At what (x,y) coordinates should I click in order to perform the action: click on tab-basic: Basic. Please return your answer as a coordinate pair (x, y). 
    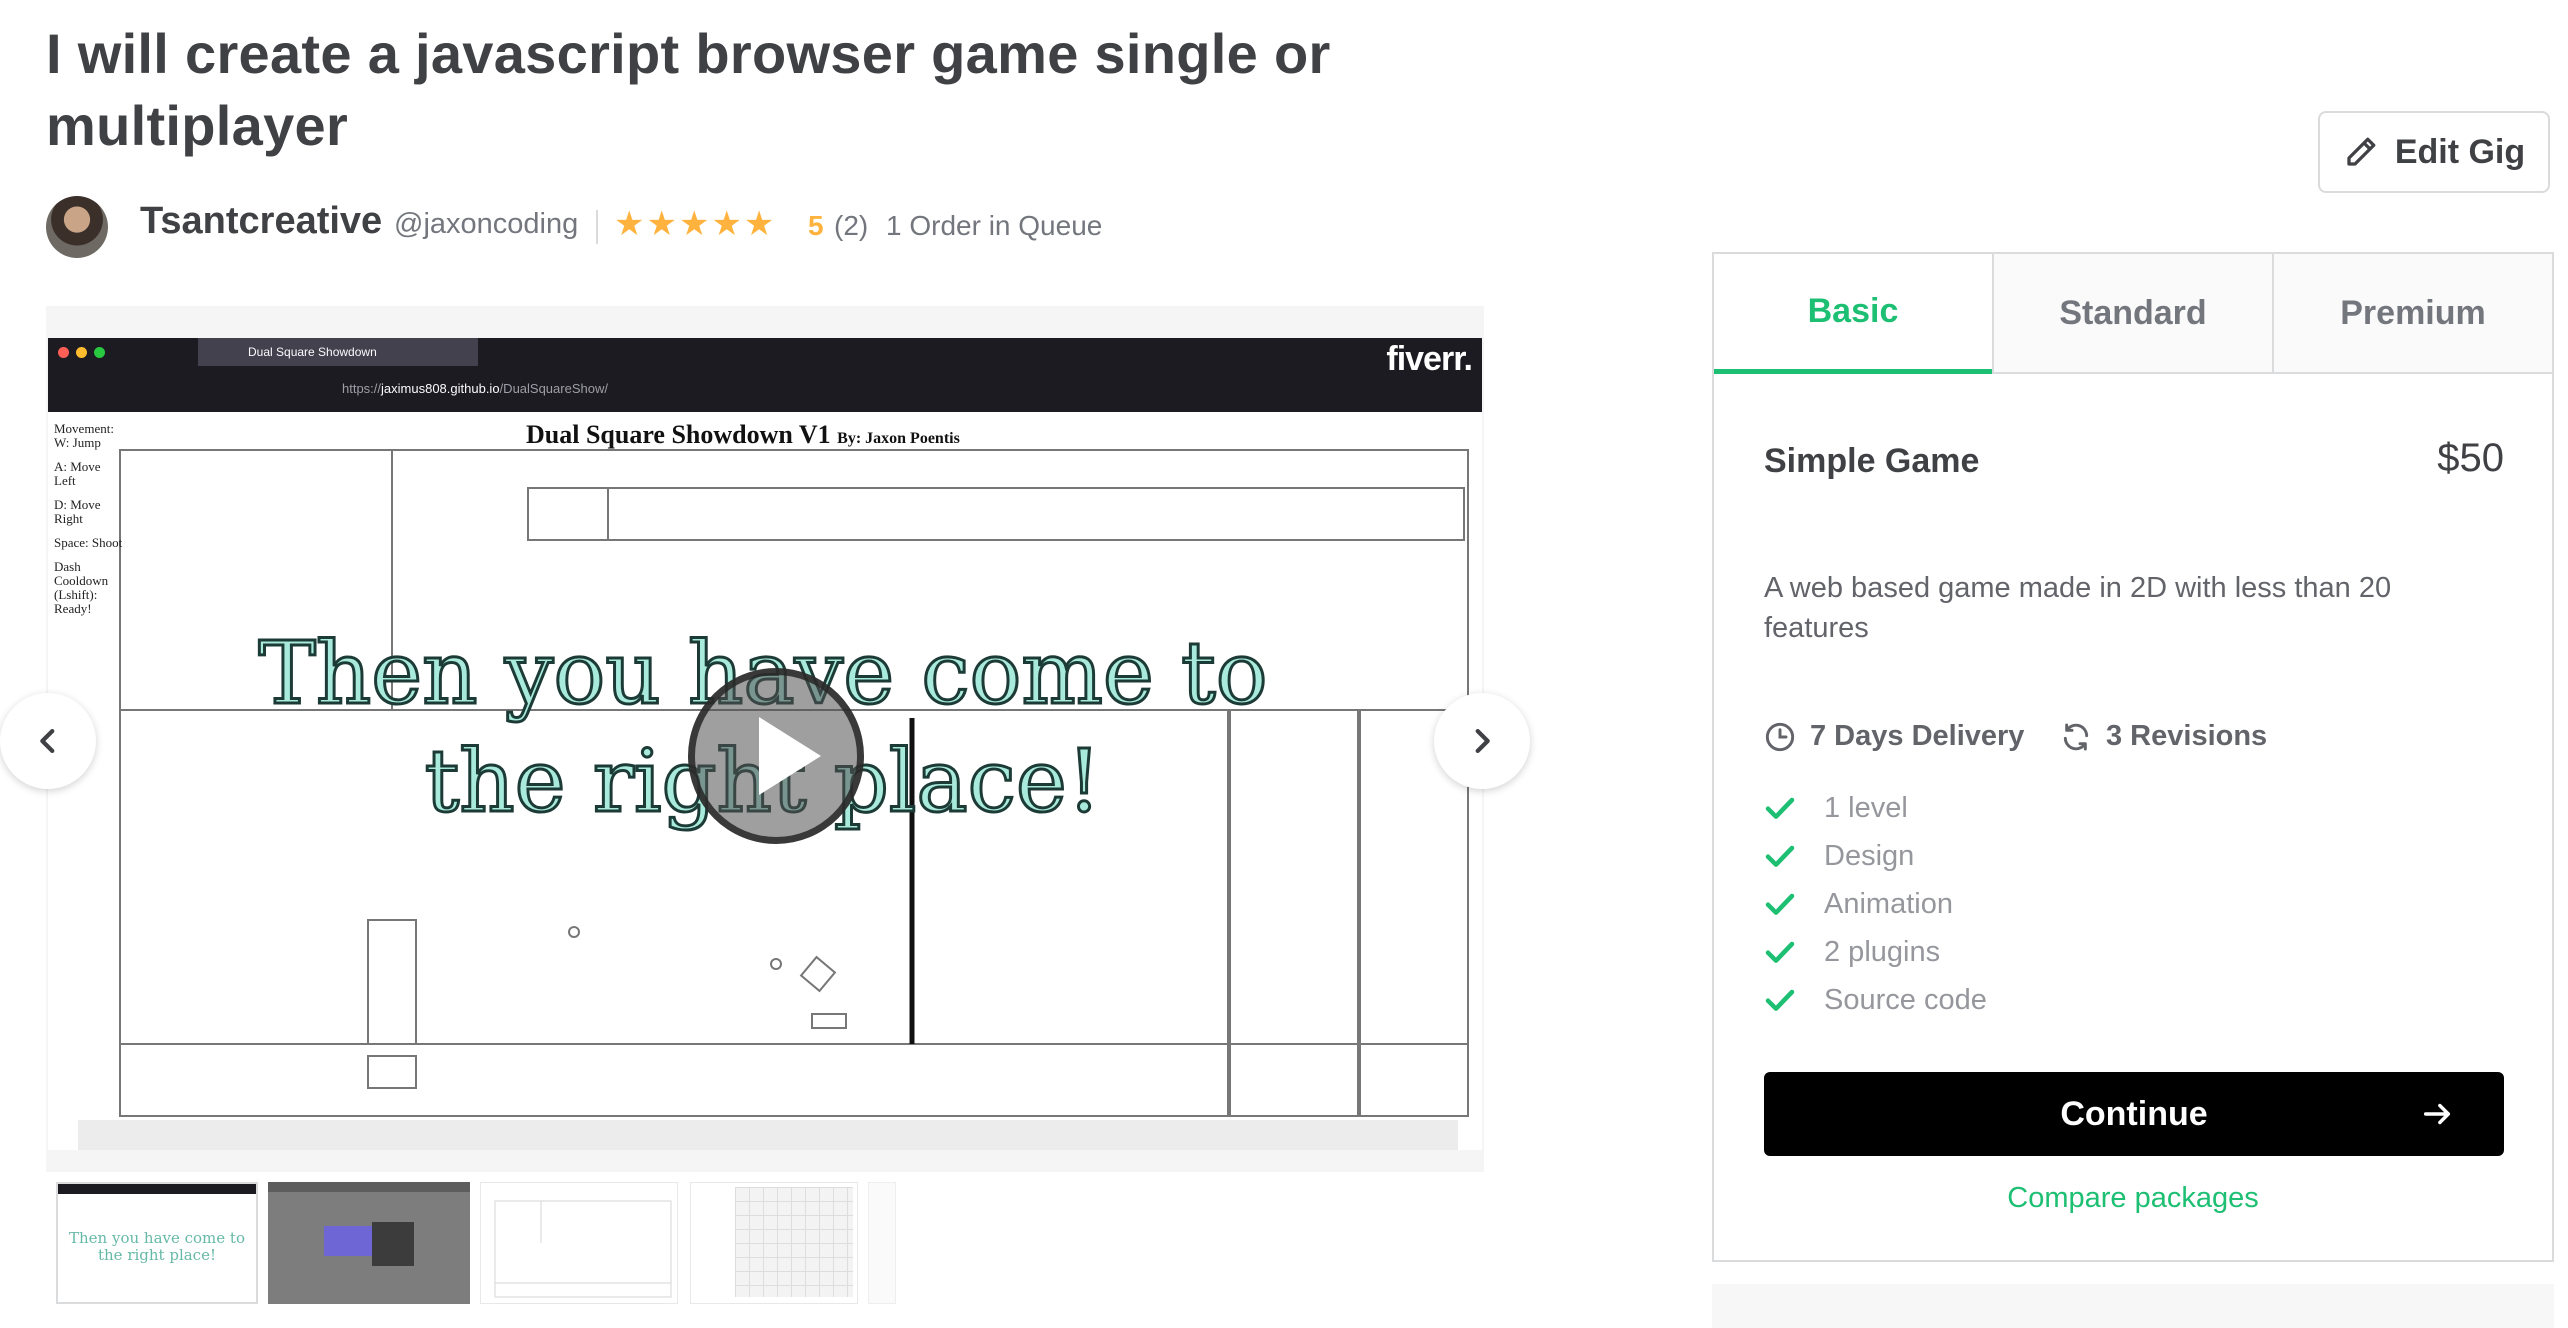
    Looking at the image, I should click on (1853, 314).